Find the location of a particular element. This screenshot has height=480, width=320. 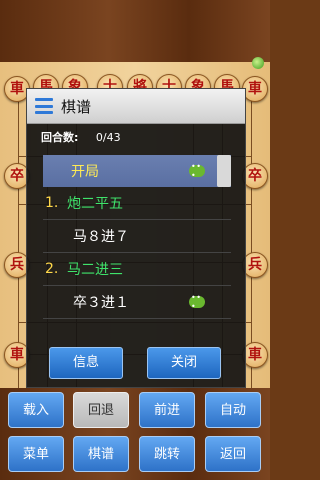

scrollbar-thumb is located at coordinates (224, 171).